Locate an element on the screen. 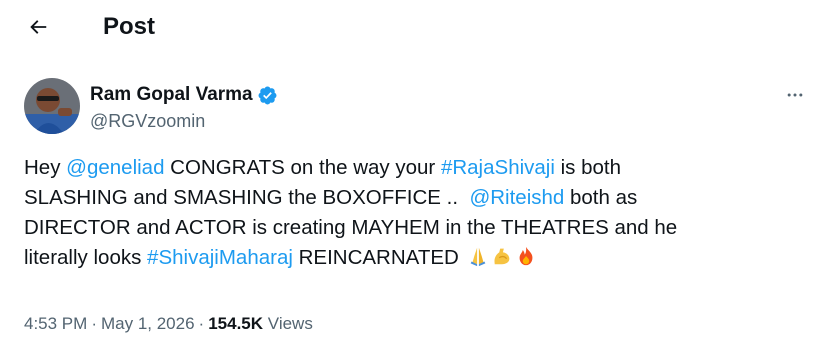 The width and height of the screenshot is (830, 350). folded-hands-icon is located at coordinates (477, 257).